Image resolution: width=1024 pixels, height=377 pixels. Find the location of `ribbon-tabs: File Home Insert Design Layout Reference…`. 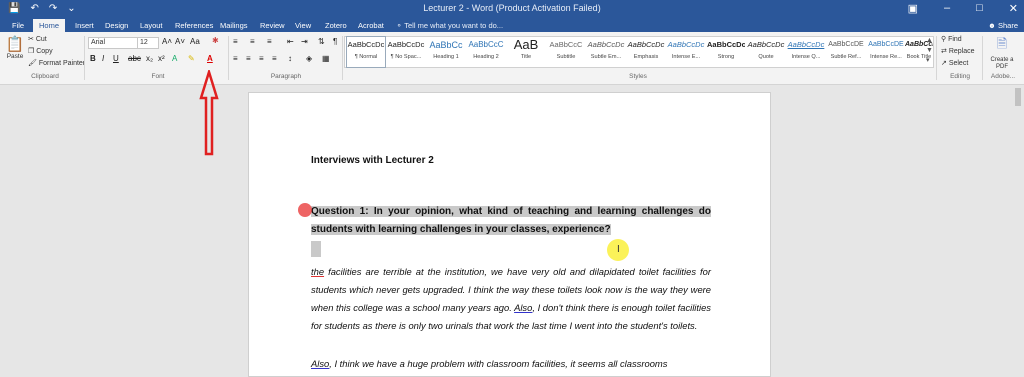

ribbon-tabs: File Home Insert Design Layout Reference… is located at coordinates (512, 25).